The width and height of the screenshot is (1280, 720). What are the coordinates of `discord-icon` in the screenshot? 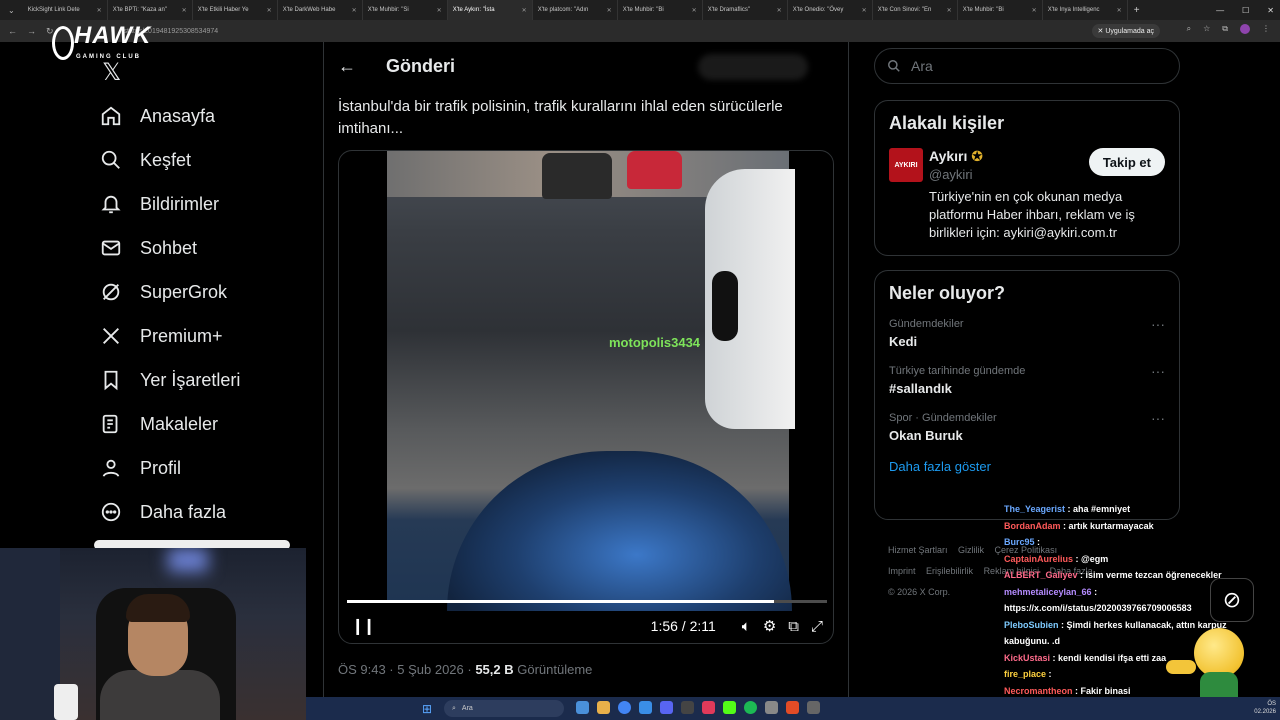 It's located at (666, 707).